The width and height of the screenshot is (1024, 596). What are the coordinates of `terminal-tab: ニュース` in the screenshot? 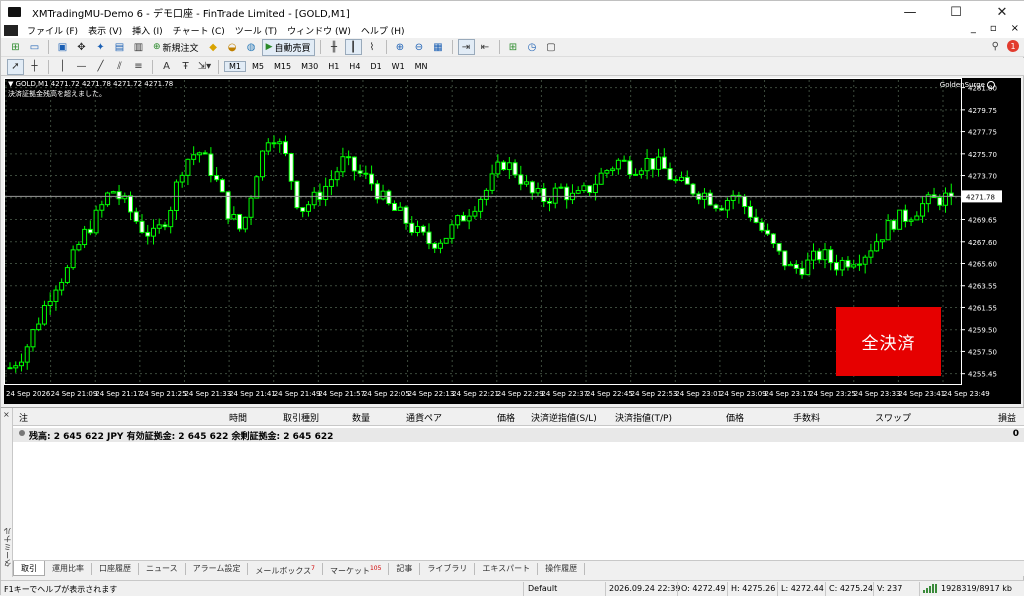 It's located at (162, 568).